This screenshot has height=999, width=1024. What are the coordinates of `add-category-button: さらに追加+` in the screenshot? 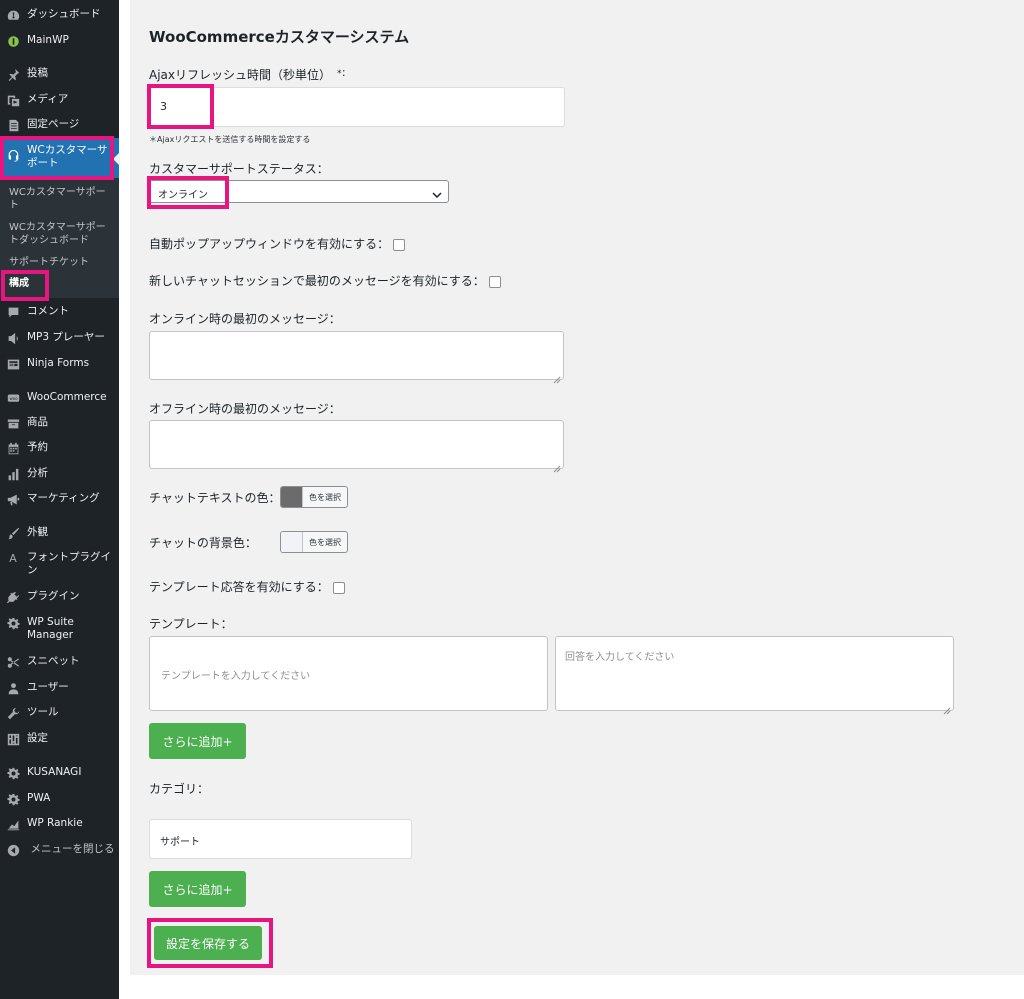 It's located at (197, 889).